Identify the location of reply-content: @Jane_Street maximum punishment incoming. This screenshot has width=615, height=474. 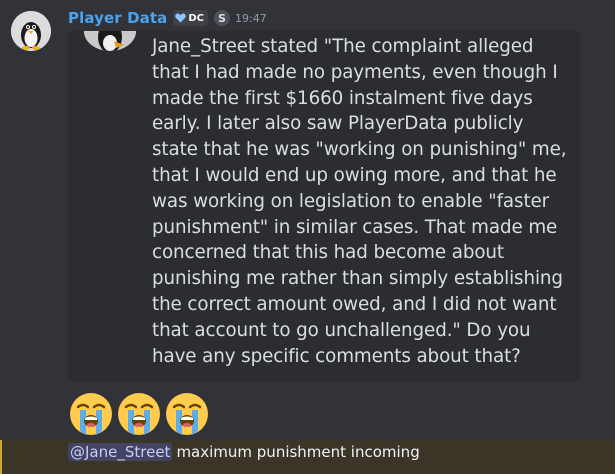
(244, 452).